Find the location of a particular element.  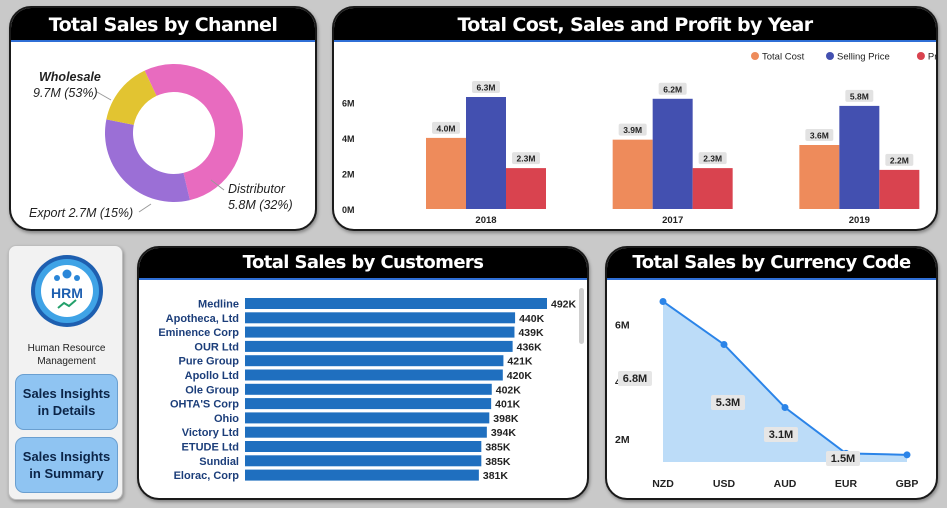

year-y-tick: 6M is located at coordinates (348, 103).